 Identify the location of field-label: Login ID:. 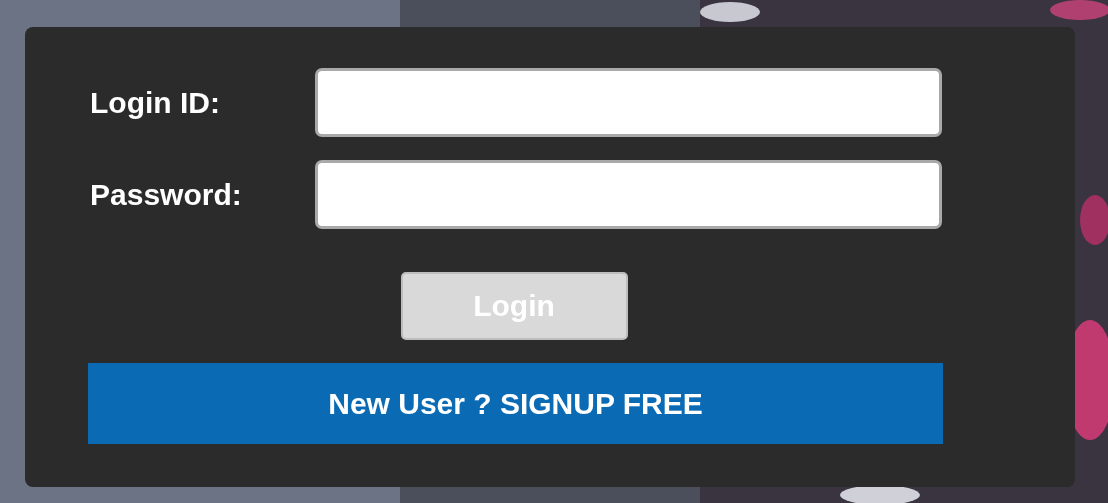
(155, 102).